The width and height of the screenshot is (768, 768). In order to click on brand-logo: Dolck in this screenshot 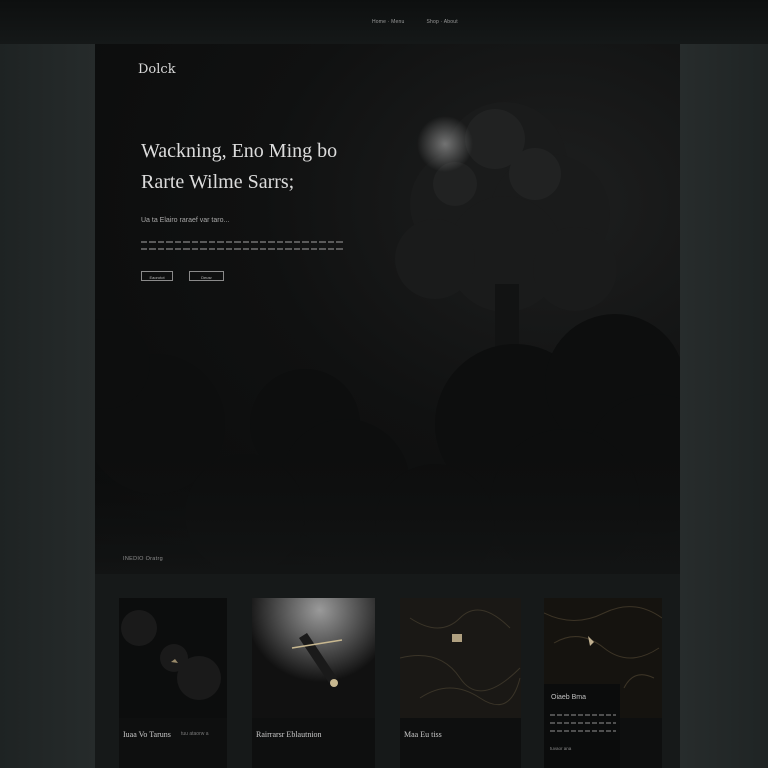, I will do `click(157, 69)`.